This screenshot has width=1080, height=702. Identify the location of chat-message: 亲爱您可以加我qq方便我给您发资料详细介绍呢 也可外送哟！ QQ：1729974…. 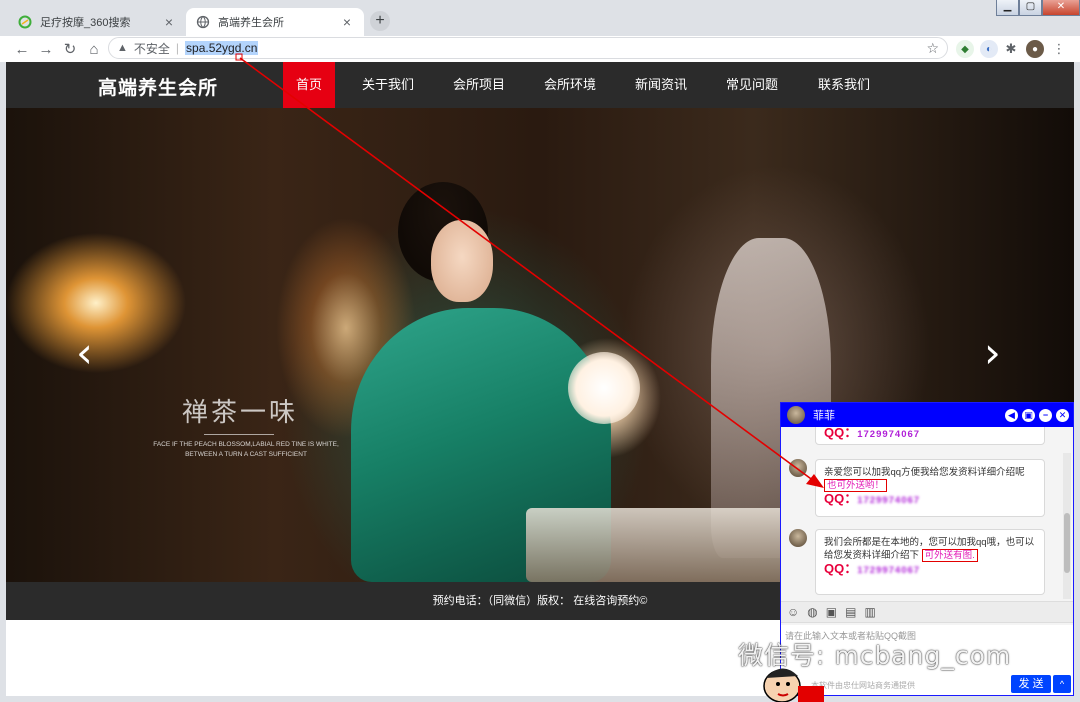
(930, 488).